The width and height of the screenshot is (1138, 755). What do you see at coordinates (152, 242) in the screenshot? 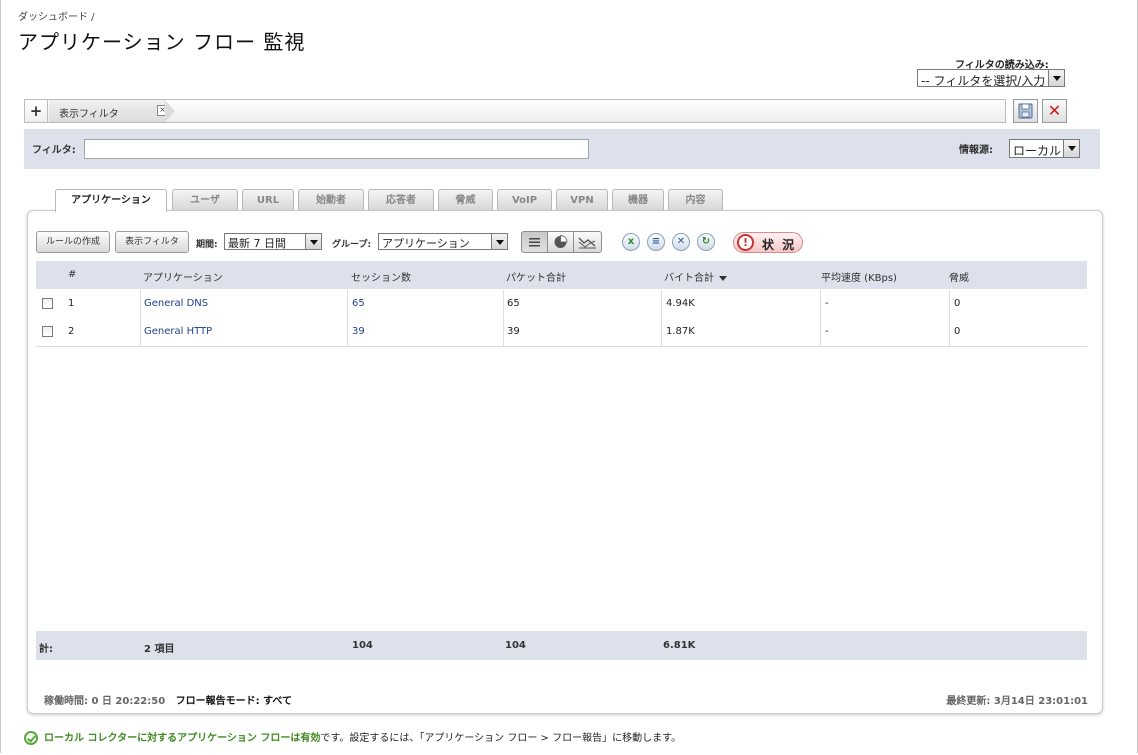
I see `show-filter-button: 表示フィルタ` at bounding box center [152, 242].